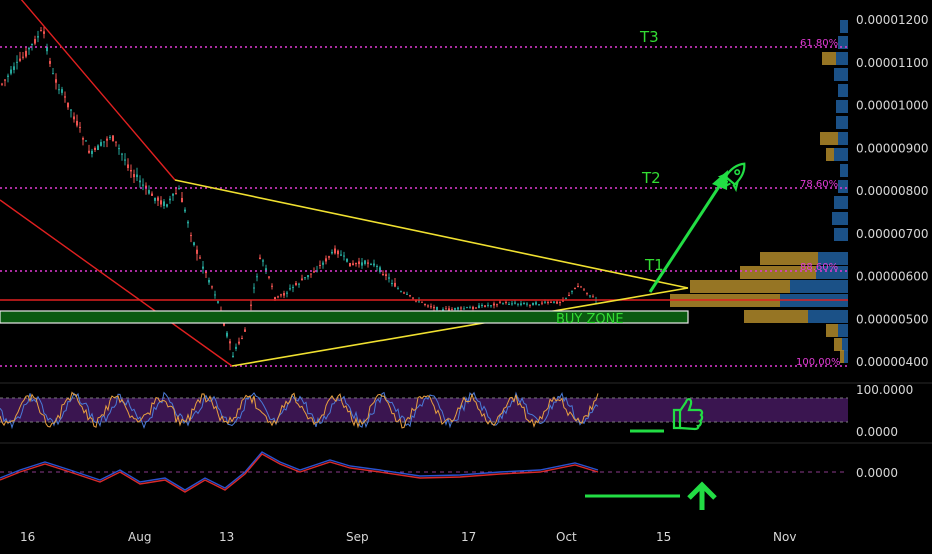 The height and width of the screenshot is (554, 932). Describe the element at coordinates (819, 43) in the screenshot. I see `fib-level-label: 61.80%` at that location.